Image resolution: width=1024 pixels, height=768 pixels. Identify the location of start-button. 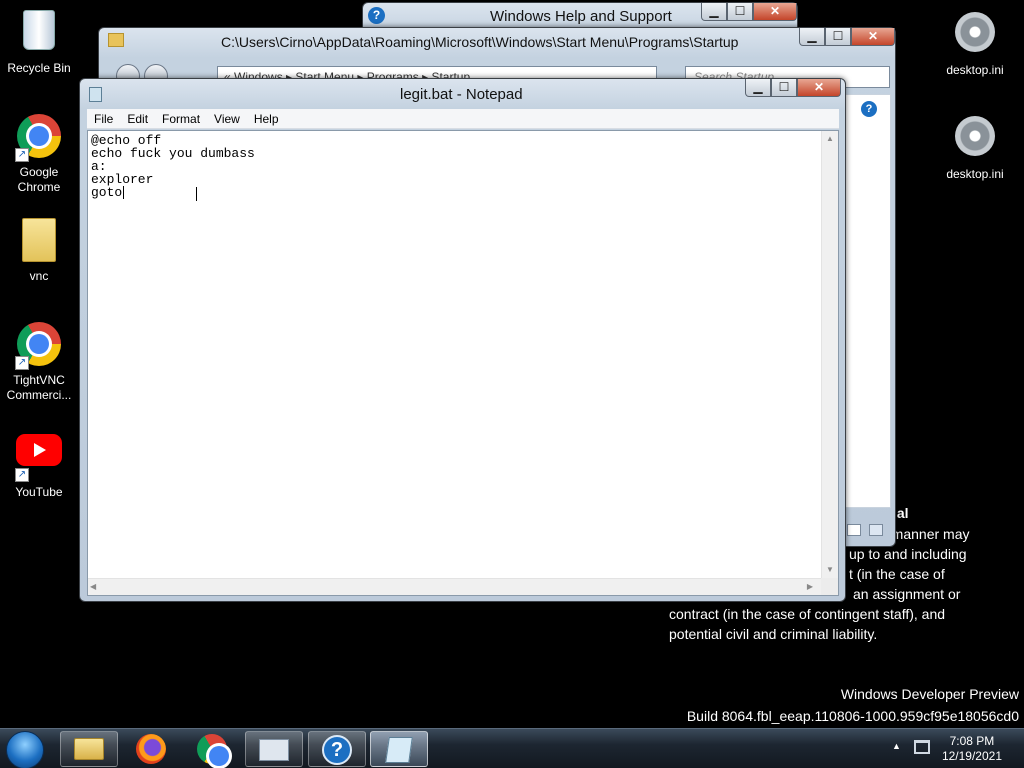
(25, 749).